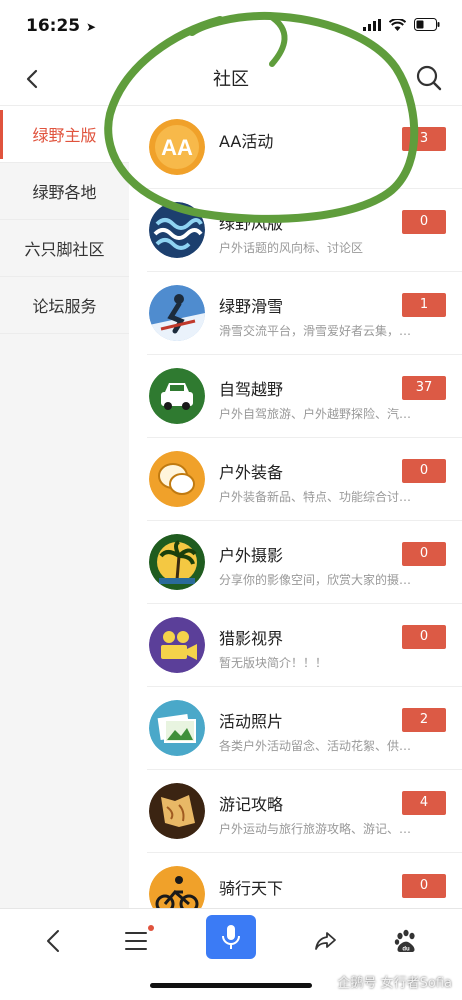 The width and height of the screenshot is (462, 1000). Describe the element at coordinates (424, 139) in the screenshot. I see `post-count-badge: 3` at that location.